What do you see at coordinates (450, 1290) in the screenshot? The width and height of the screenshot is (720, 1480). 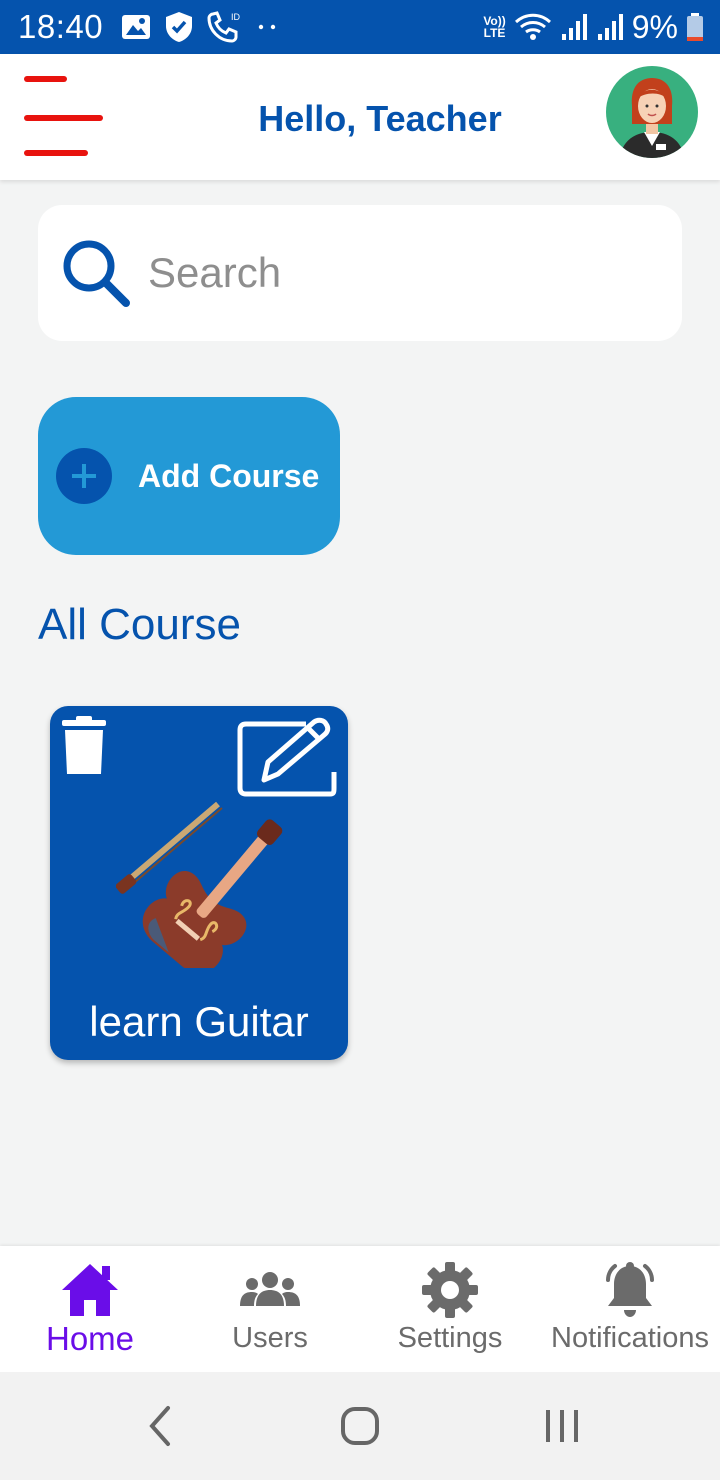 I see `gear-icon` at bounding box center [450, 1290].